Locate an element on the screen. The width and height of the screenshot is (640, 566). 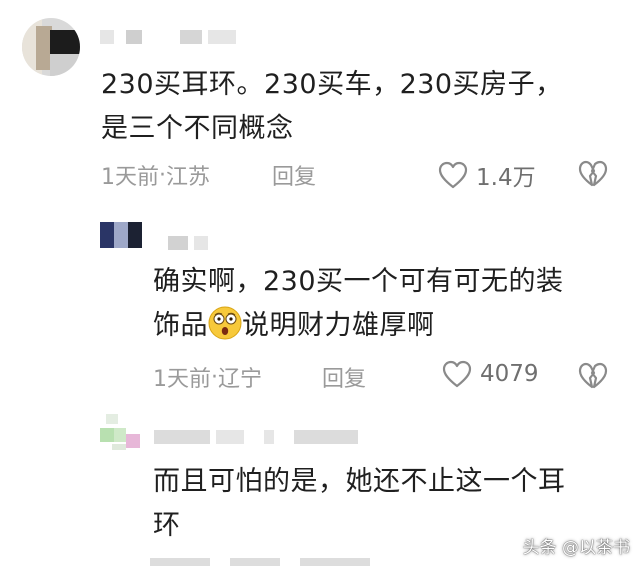
watermark: 头条 @以茶书 is located at coordinates (576, 548).